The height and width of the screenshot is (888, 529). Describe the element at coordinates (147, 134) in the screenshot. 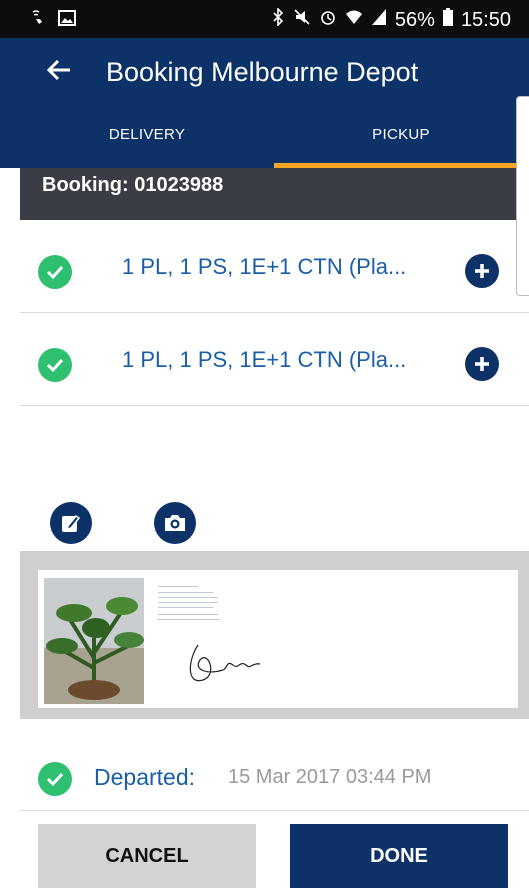

I see `tab-delivery-label: DELIVERY` at that location.